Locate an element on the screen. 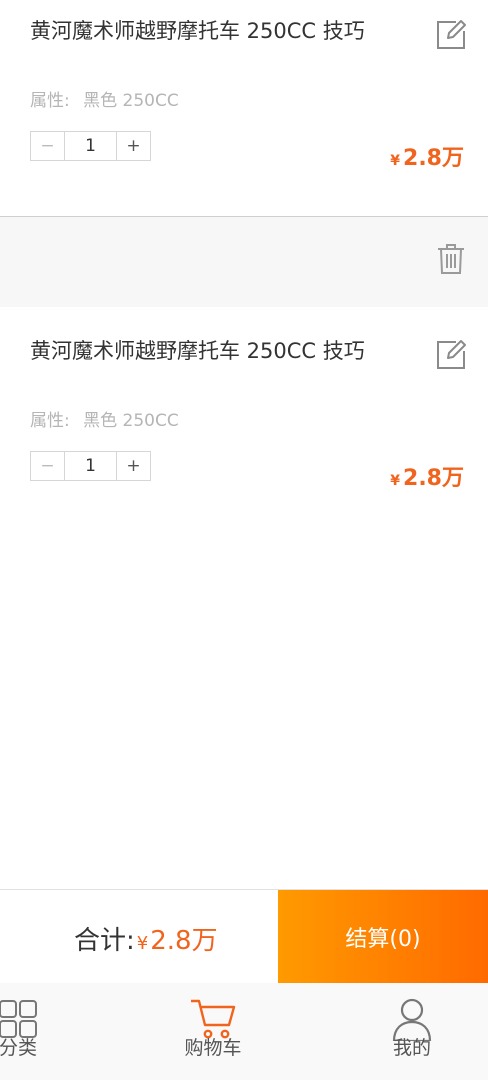  tab-profile: 我的 is located at coordinates (412, 1031).